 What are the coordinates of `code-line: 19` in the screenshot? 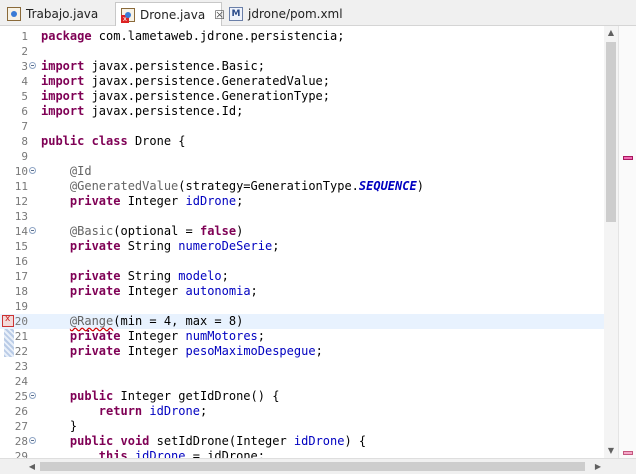 It's located at (302, 306).